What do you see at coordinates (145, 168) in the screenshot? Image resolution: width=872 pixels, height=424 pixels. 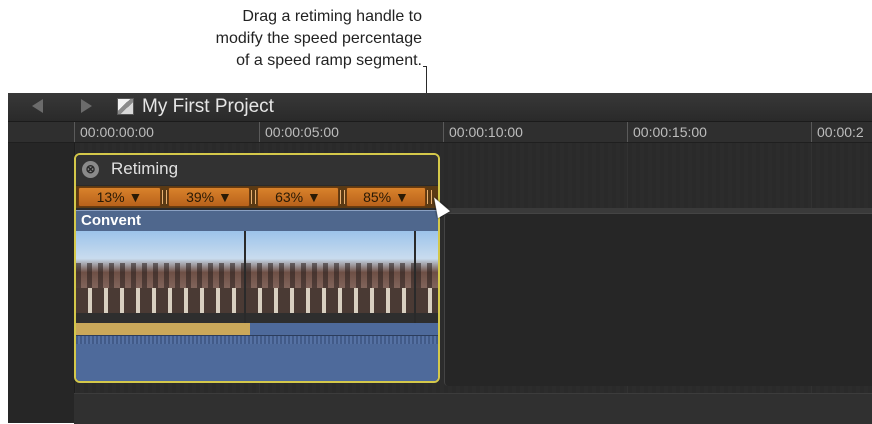 I see `retiming-label: Retiming` at bounding box center [145, 168].